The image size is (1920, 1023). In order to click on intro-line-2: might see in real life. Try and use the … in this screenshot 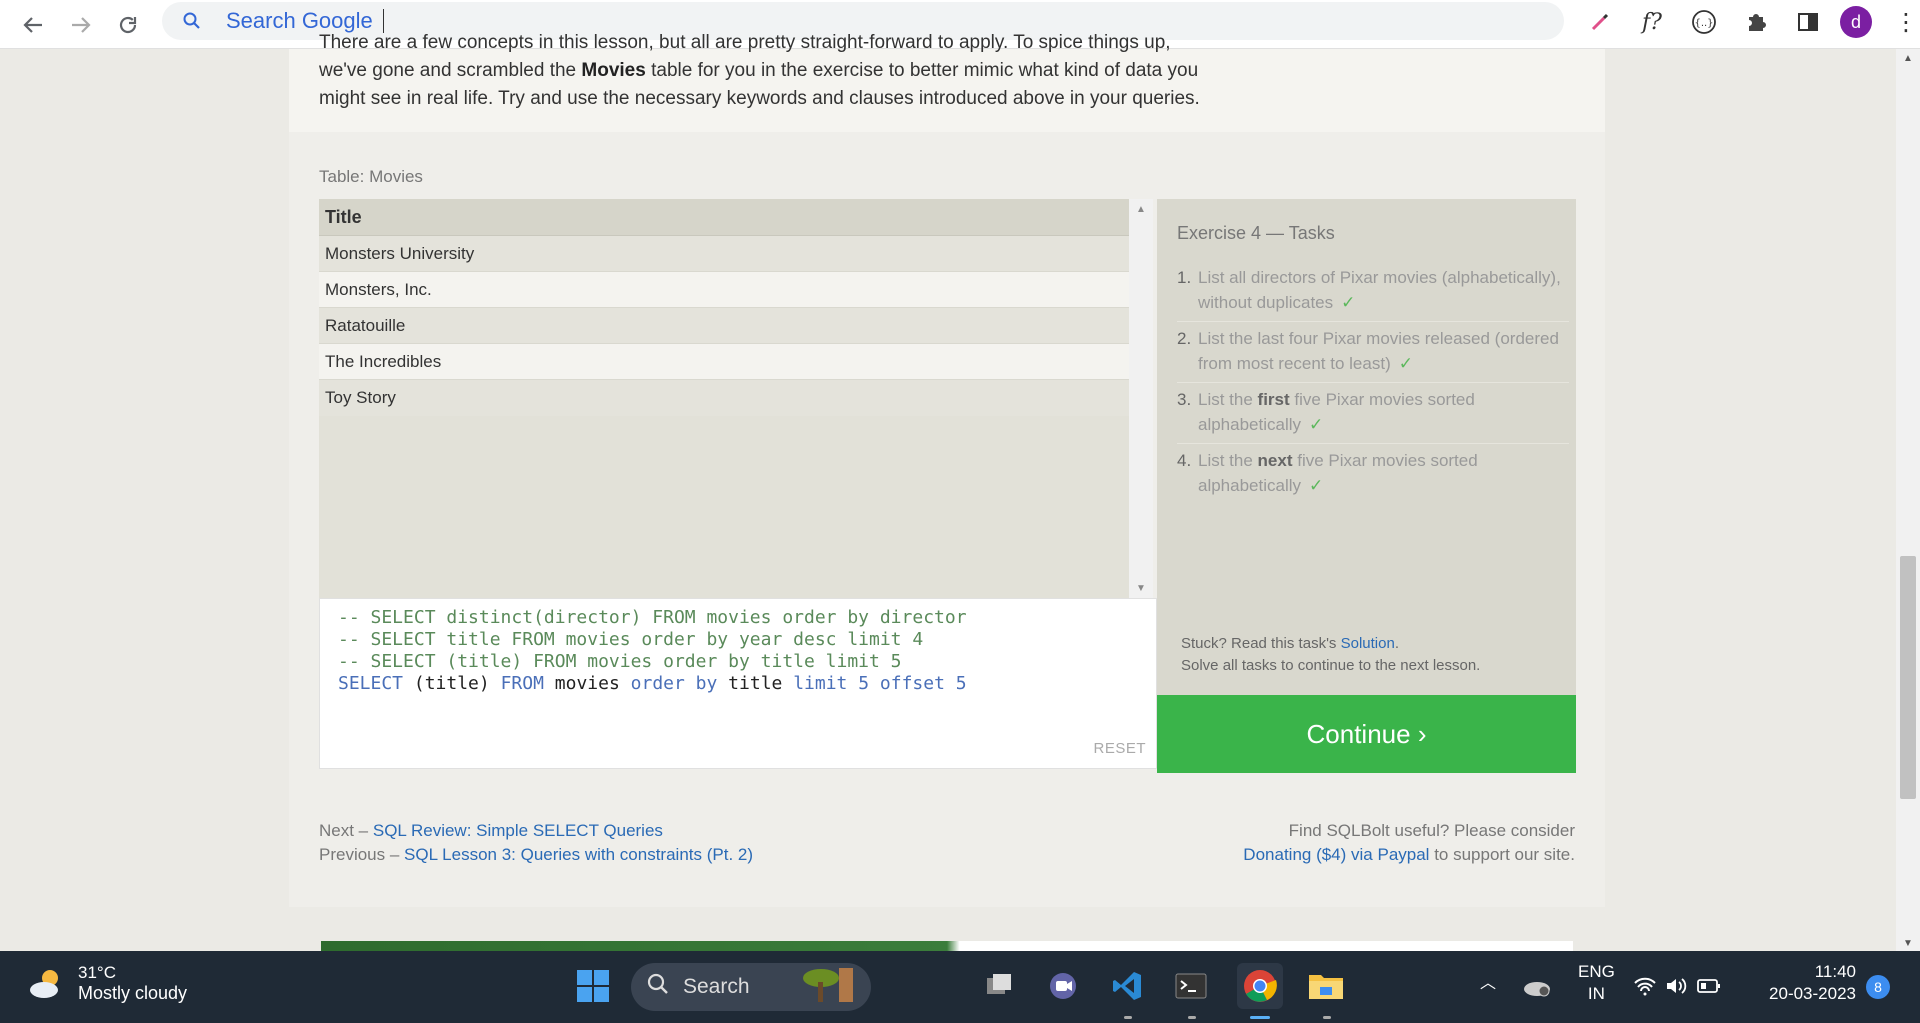, I will do `click(759, 98)`.